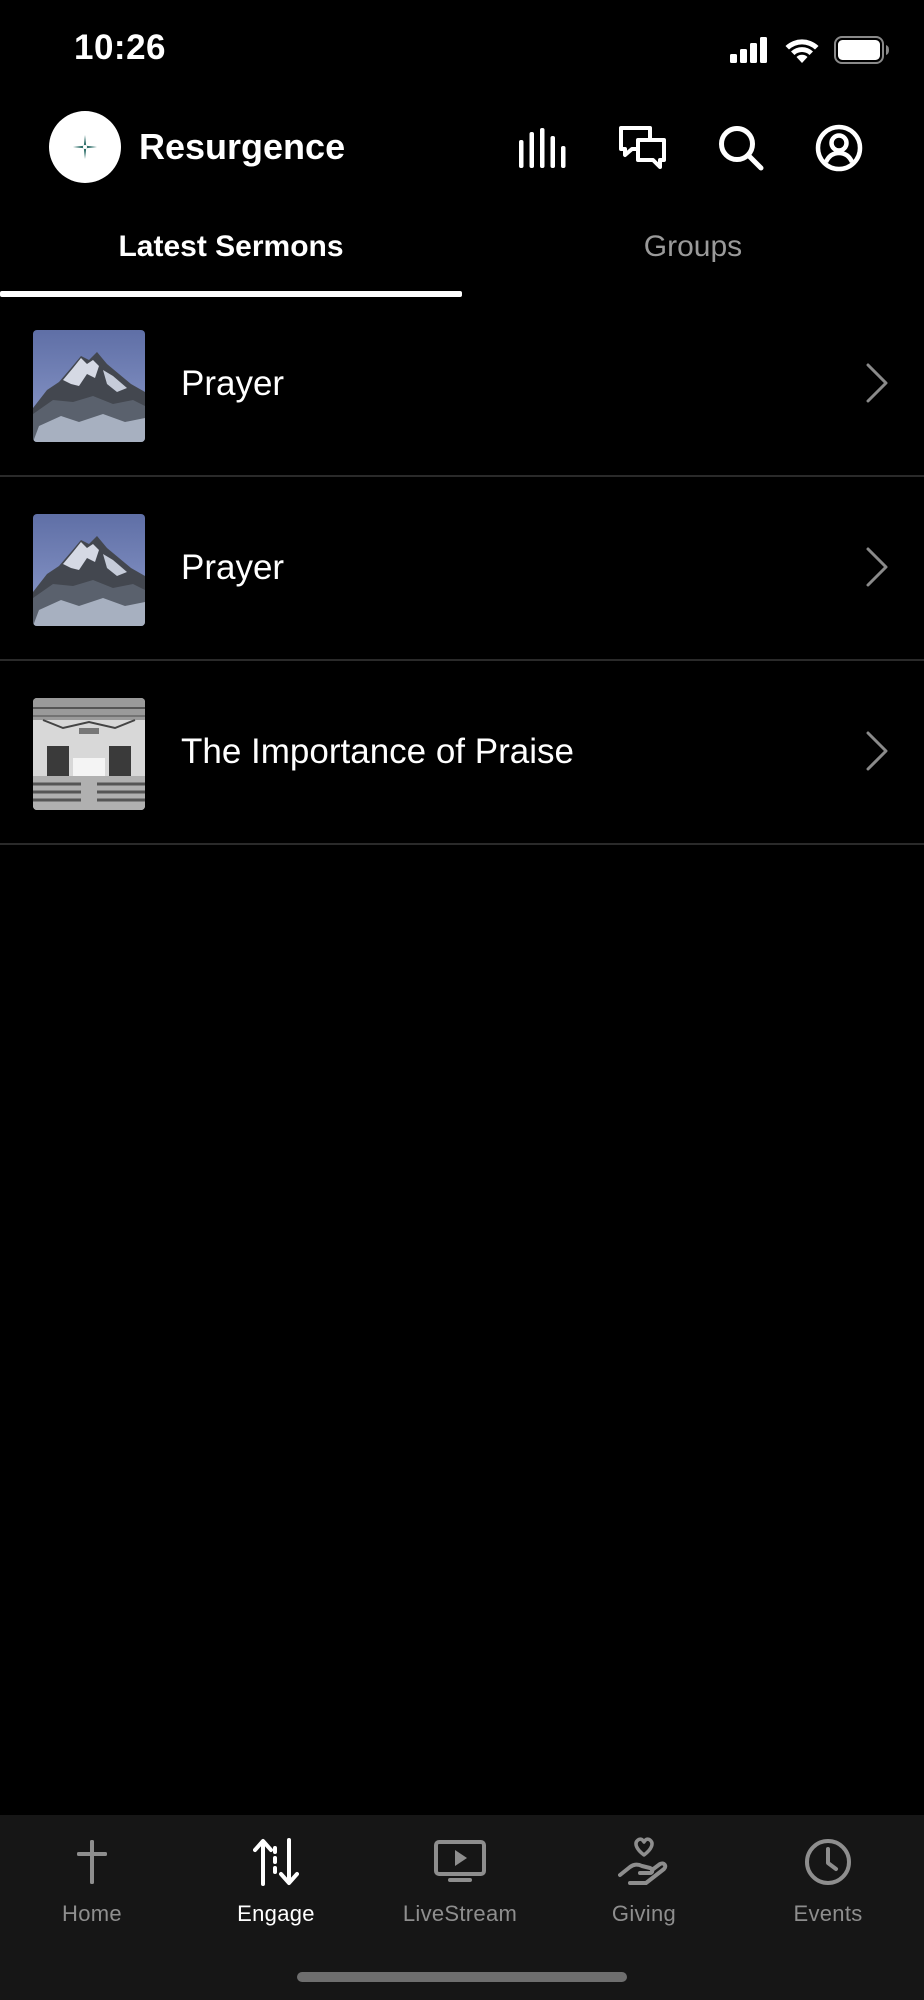  What do you see at coordinates (828, 1862) in the screenshot?
I see `clock-icon` at bounding box center [828, 1862].